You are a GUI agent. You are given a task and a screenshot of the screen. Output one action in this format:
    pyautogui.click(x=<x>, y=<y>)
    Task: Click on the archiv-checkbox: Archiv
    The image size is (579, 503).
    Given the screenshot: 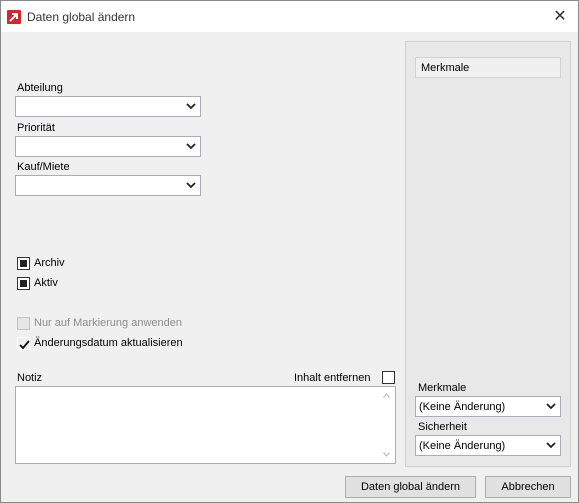 What is the action you would take?
    pyautogui.click(x=41, y=263)
    